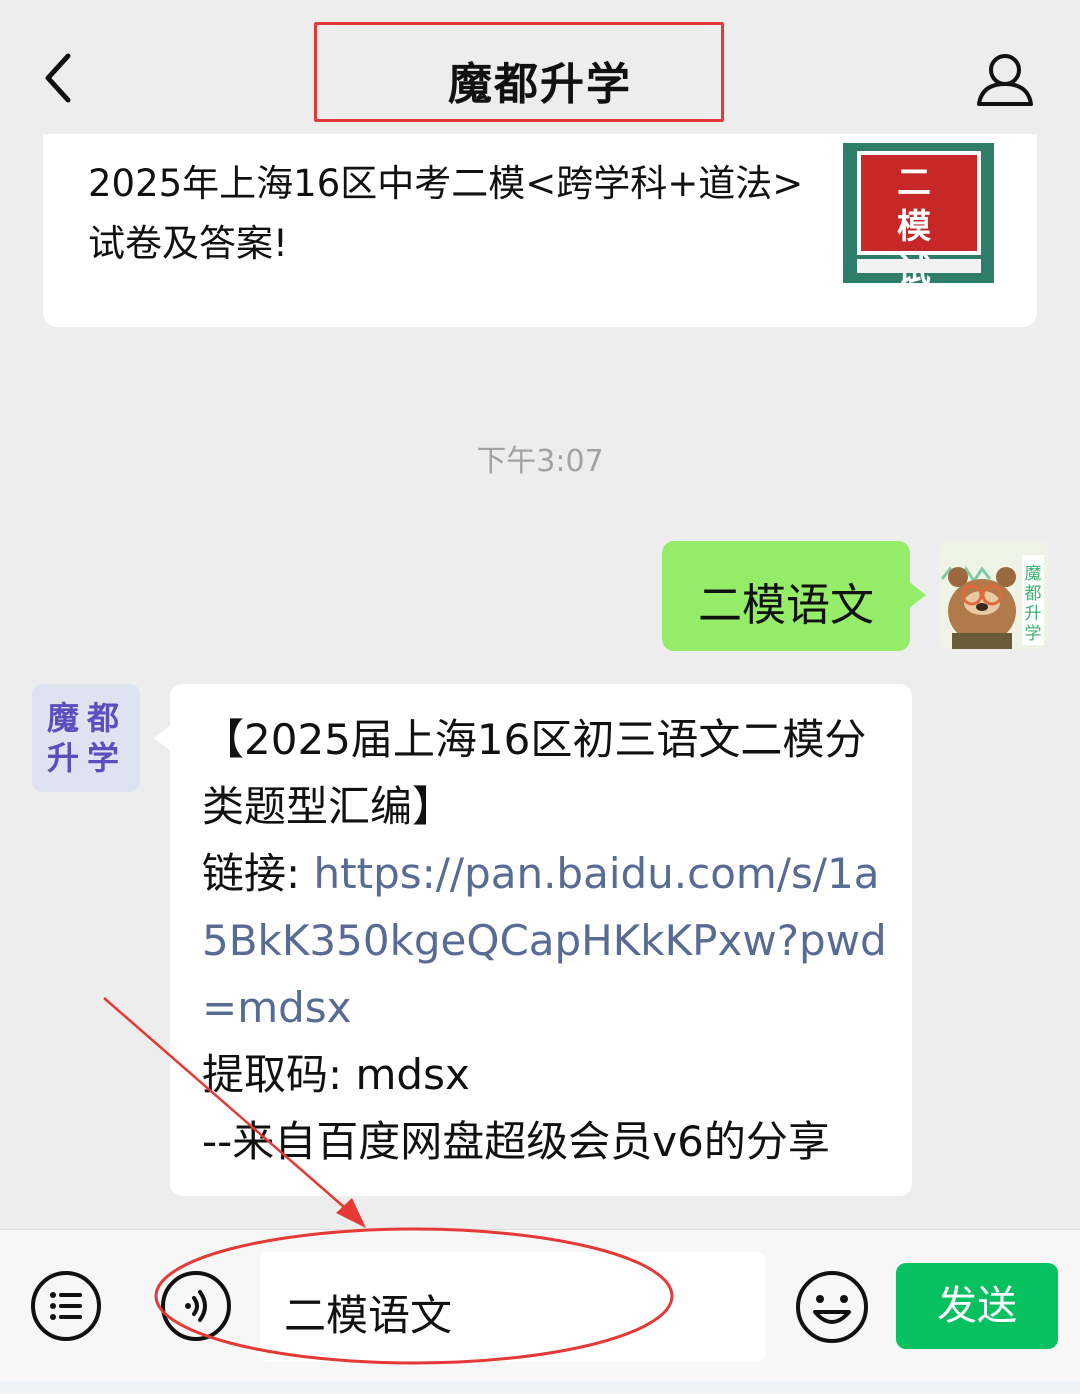 This screenshot has height=1394, width=1080. I want to click on thumbnail-panel: 二 模 试 卷, so click(919, 239).